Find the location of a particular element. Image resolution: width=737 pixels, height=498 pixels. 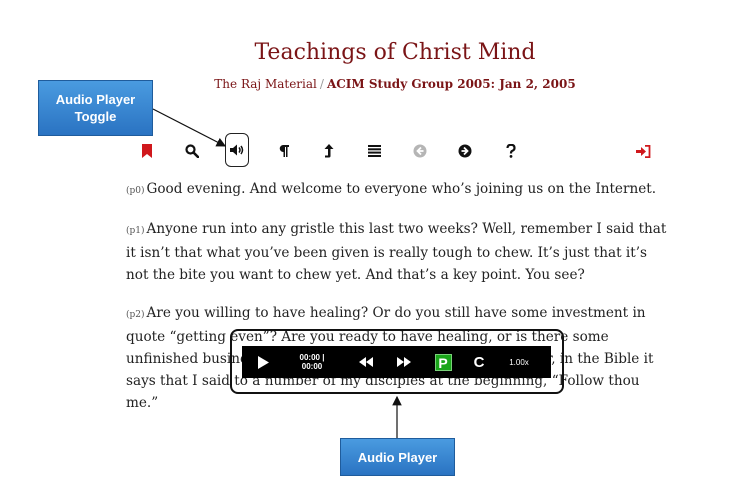

time-display: 00:00 | 00:00 is located at coordinates (312, 362).